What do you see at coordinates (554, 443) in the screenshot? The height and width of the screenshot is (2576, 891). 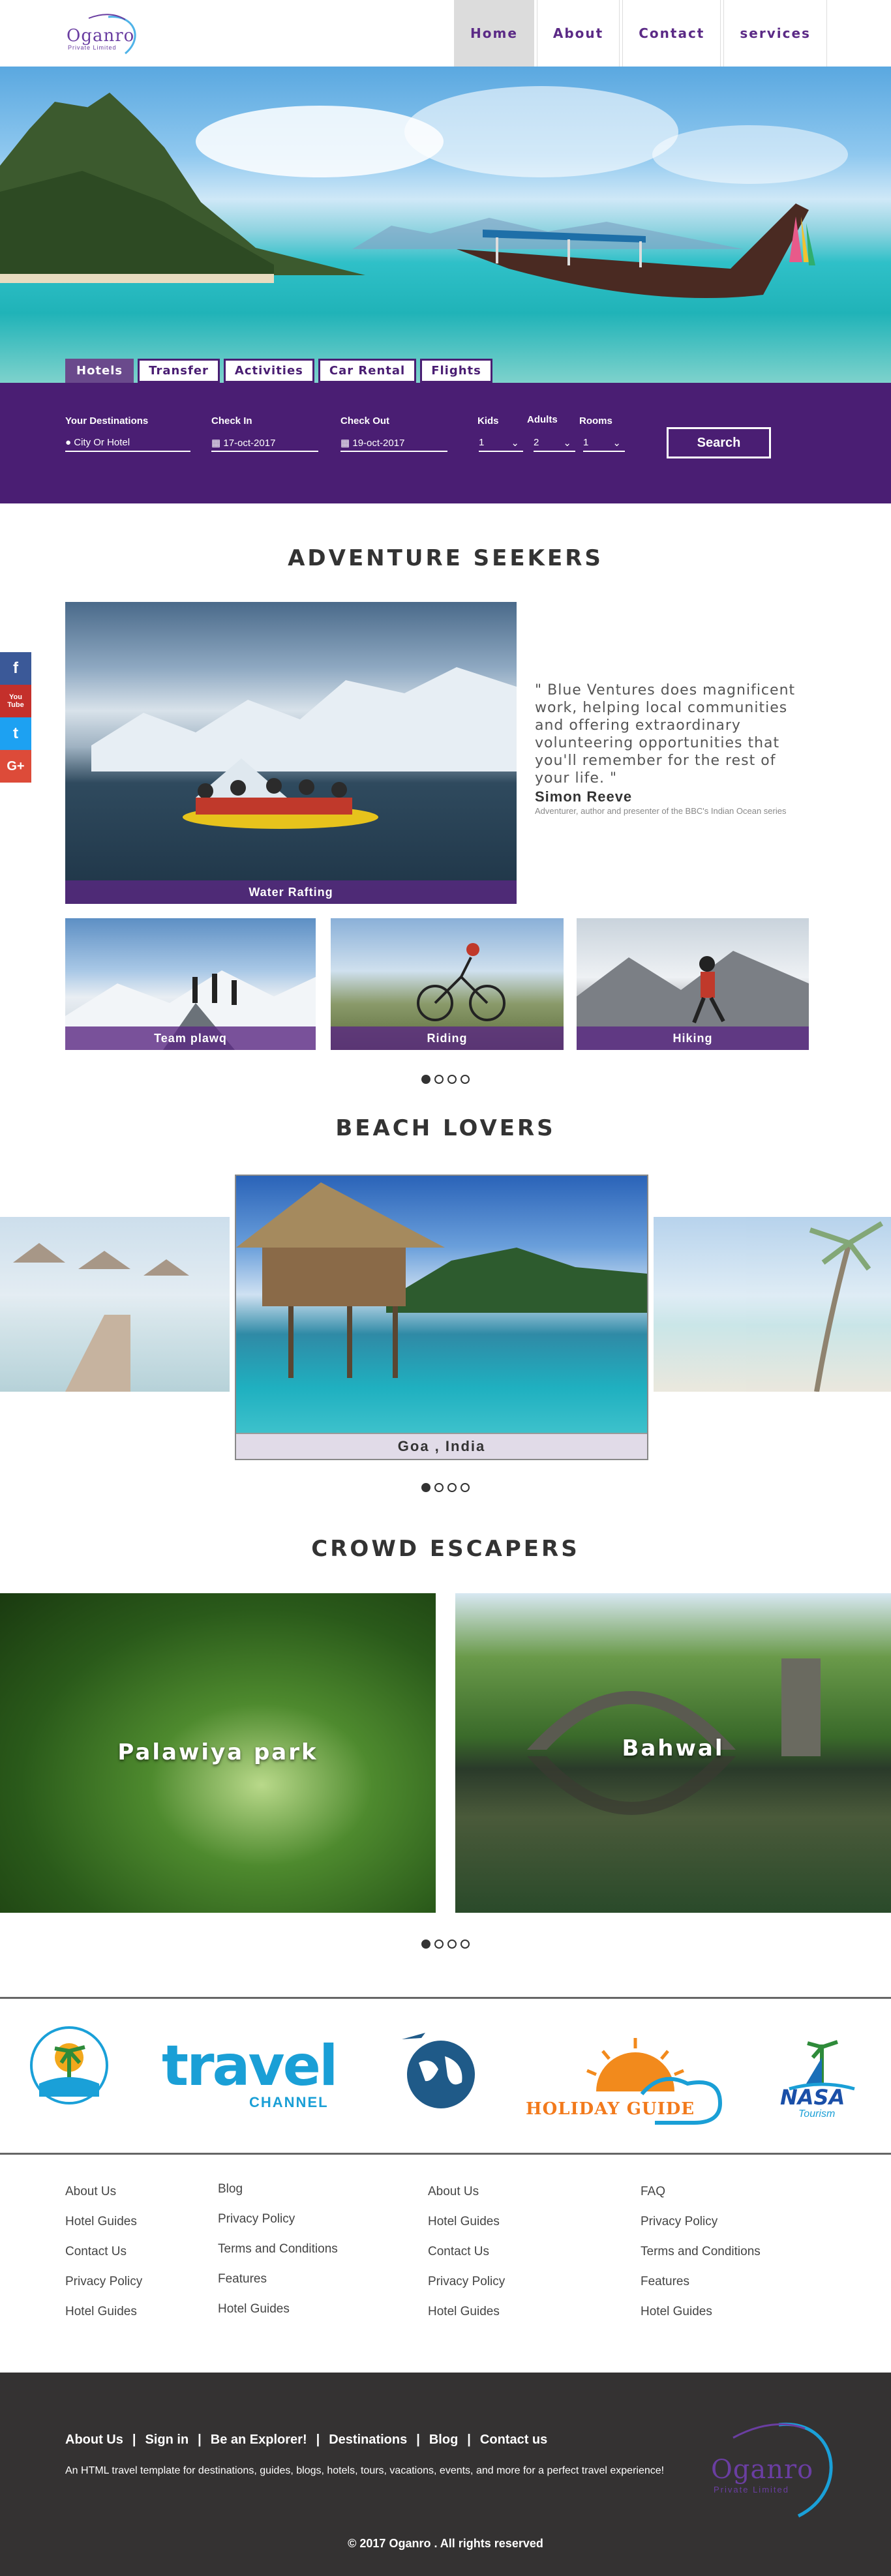 I see `adults-select: 2 ⌄` at bounding box center [554, 443].